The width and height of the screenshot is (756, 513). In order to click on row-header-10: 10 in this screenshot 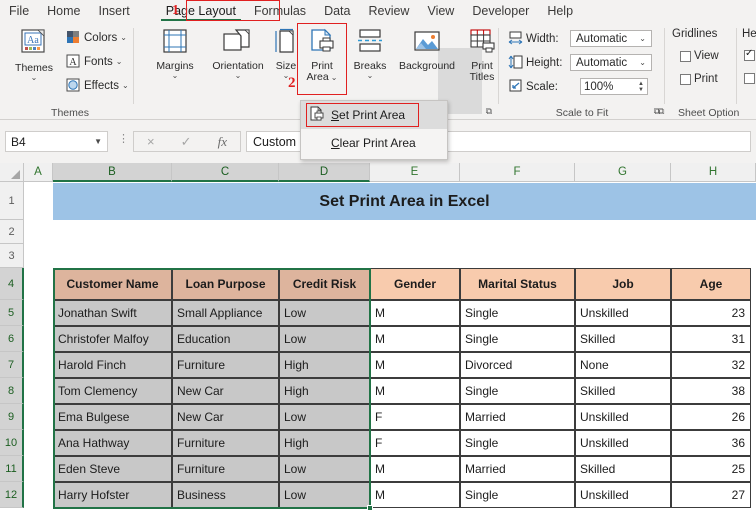, I will do `click(12, 443)`.